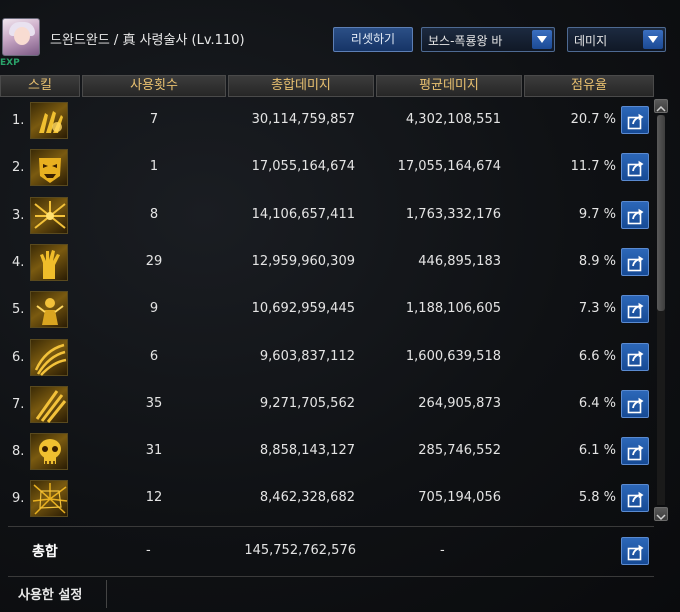 Image resolution: width=680 pixels, height=612 pixels. I want to click on use-count: 1, so click(154, 167).